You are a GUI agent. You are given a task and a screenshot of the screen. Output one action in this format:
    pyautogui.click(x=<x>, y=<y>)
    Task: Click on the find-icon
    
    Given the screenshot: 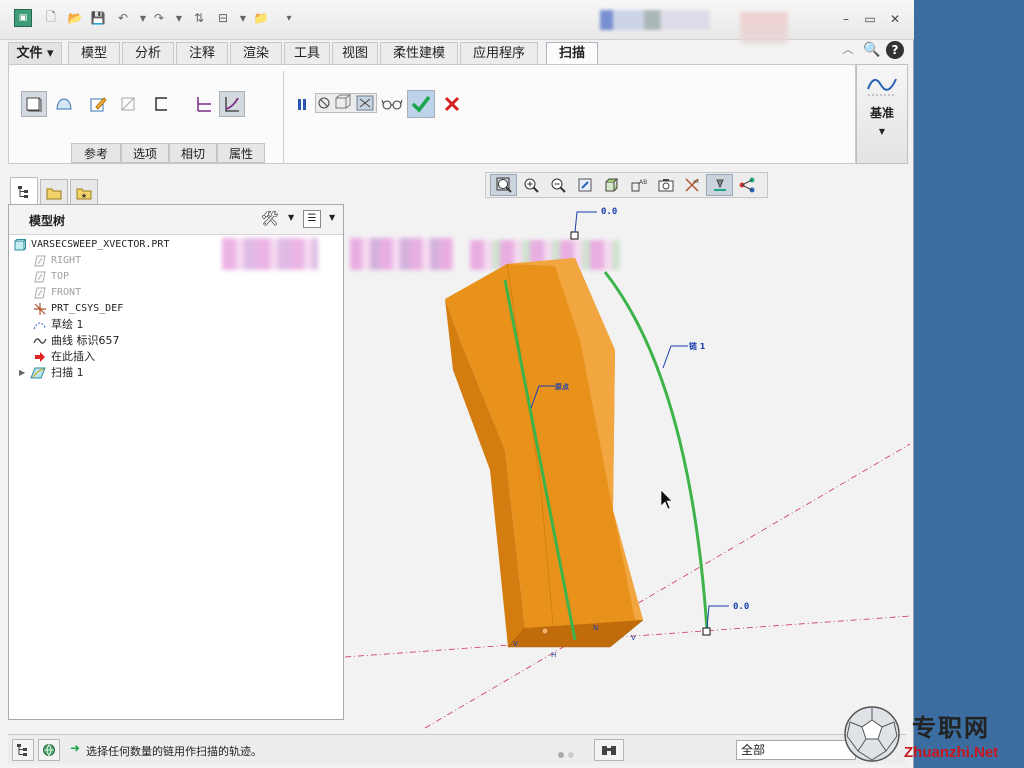 What is the action you would take?
    pyautogui.click(x=609, y=750)
    